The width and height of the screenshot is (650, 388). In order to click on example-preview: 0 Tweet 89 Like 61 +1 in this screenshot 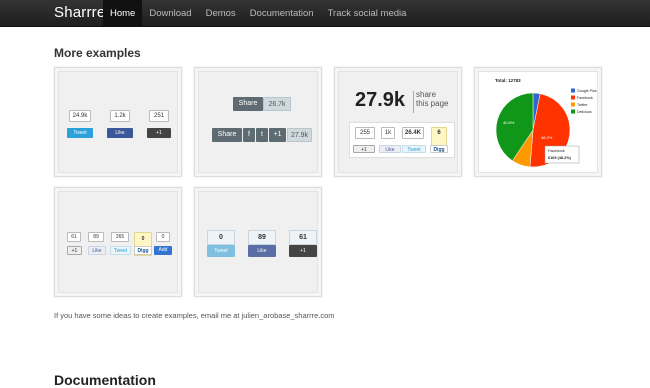, I will do `click(258, 242)`.